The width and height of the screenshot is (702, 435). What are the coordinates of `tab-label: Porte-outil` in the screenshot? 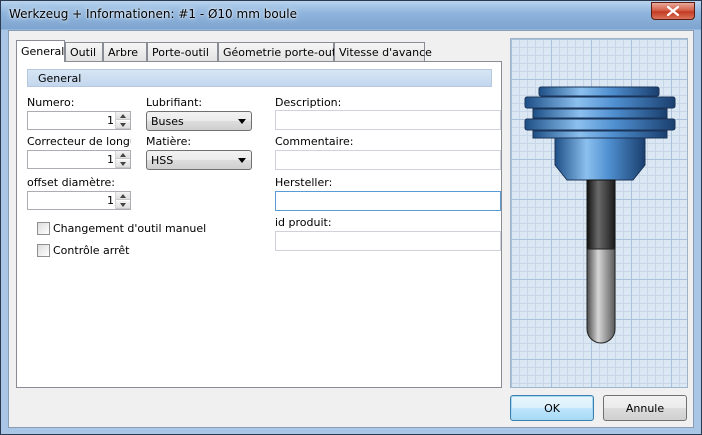 It's located at (180, 52).